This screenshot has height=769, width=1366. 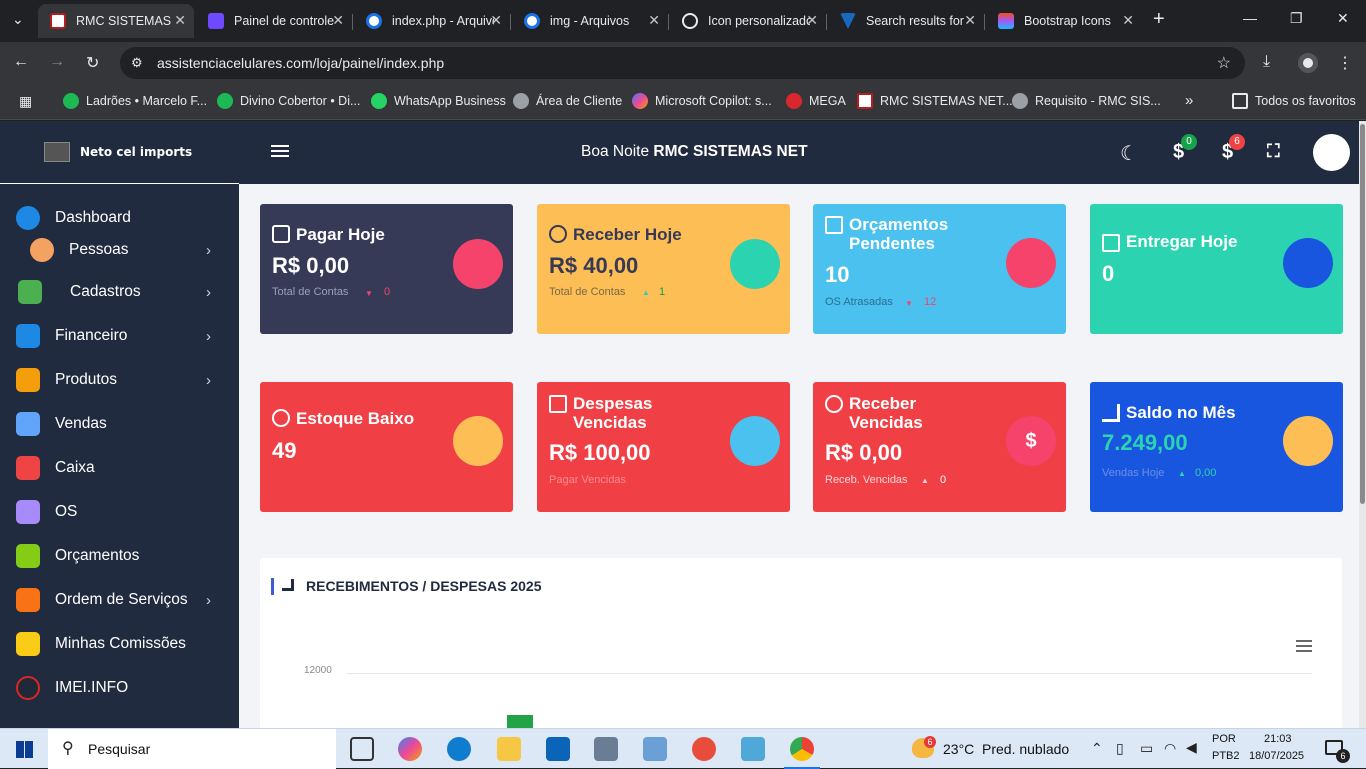 What do you see at coordinates (958, 749) in the screenshot?
I see `weather-temp: 23°C` at bounding box center [958, 749].